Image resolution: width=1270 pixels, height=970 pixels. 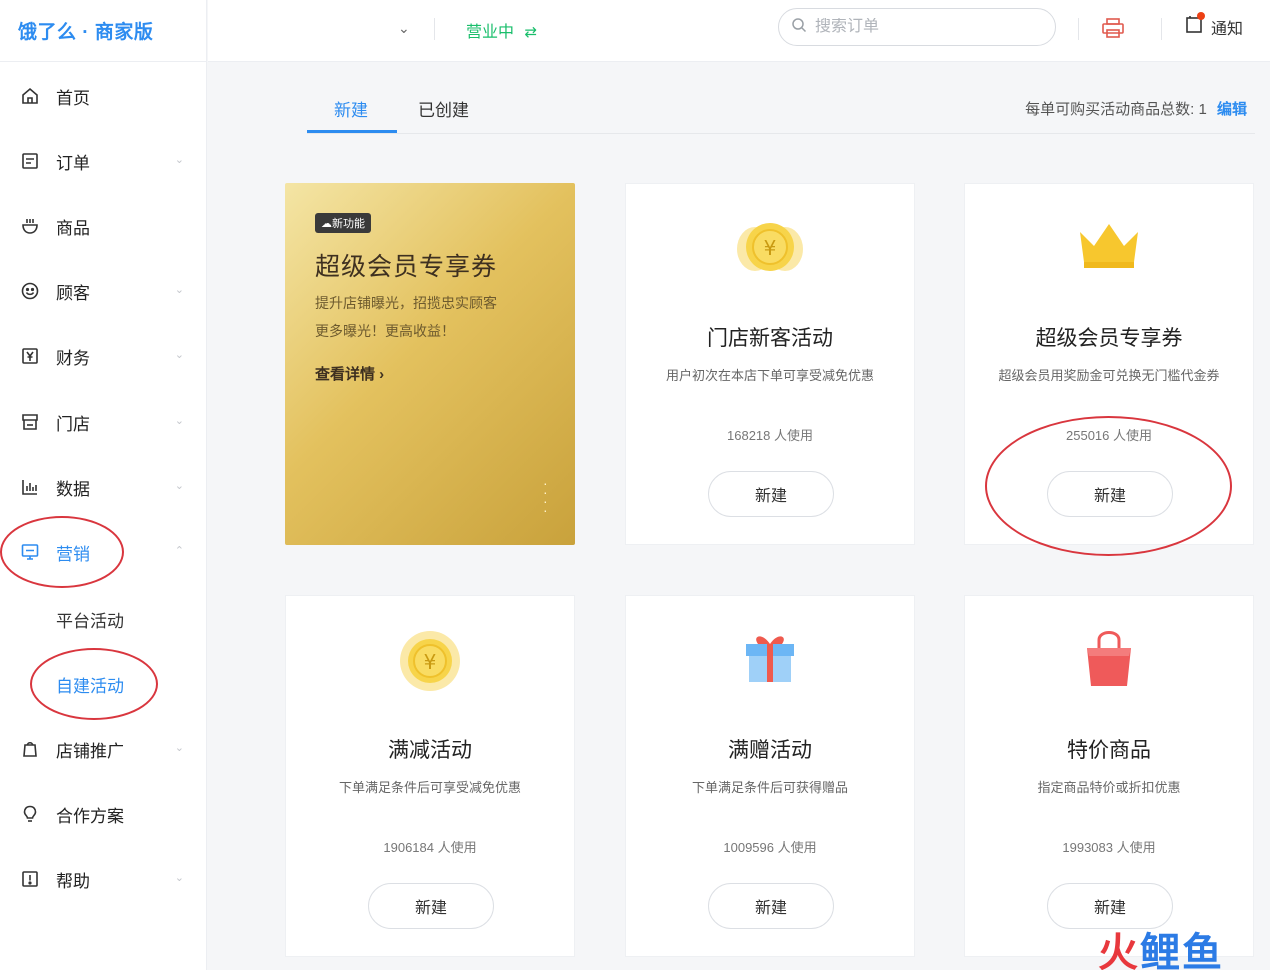 I want to click on sidebar-item-label: 帮助, so click(x=73, y=881).